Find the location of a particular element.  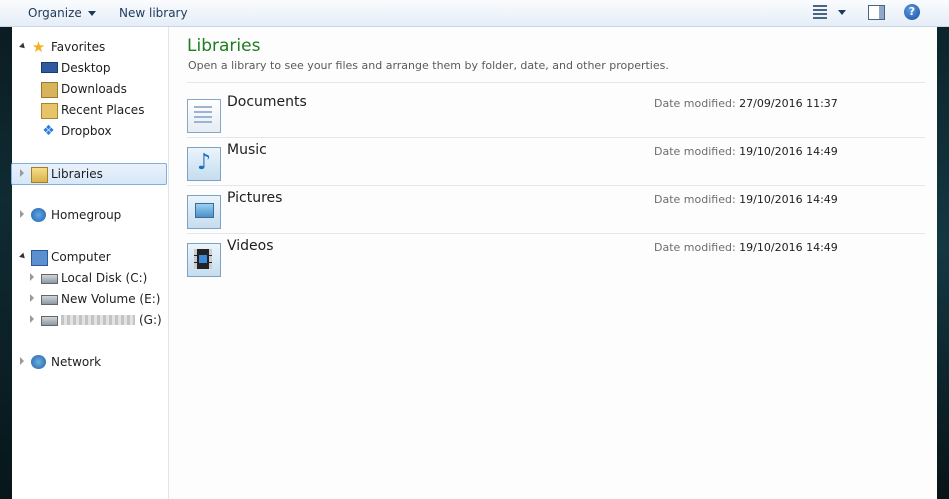

chevron-down-icon is located at coordinates (91, 13).